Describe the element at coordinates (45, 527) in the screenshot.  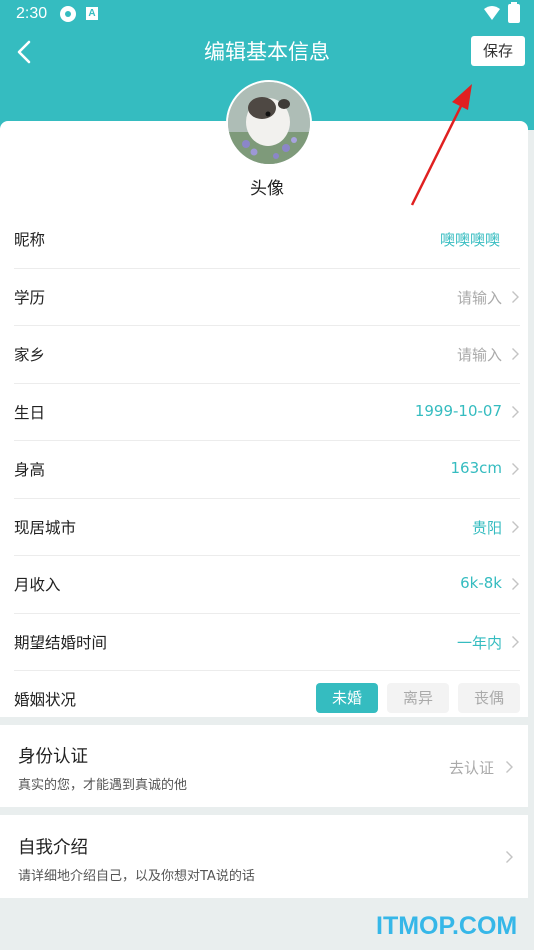
I see `field-label: 现居城市` at that location.